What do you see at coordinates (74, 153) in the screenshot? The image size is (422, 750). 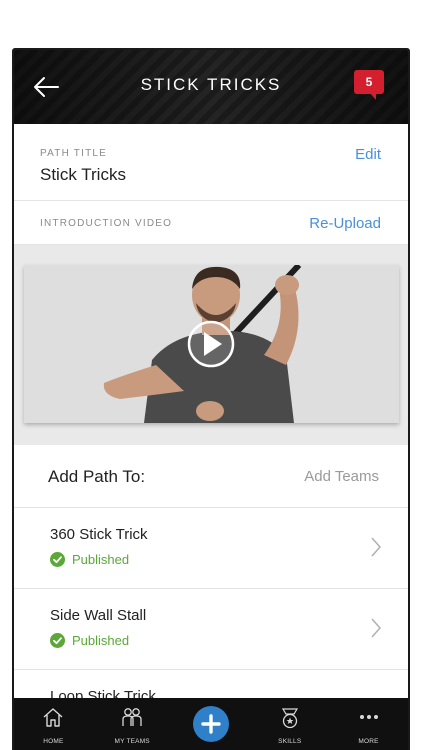 I see `path-title-label: PATH TITLE` at bounding box center [74, 153].